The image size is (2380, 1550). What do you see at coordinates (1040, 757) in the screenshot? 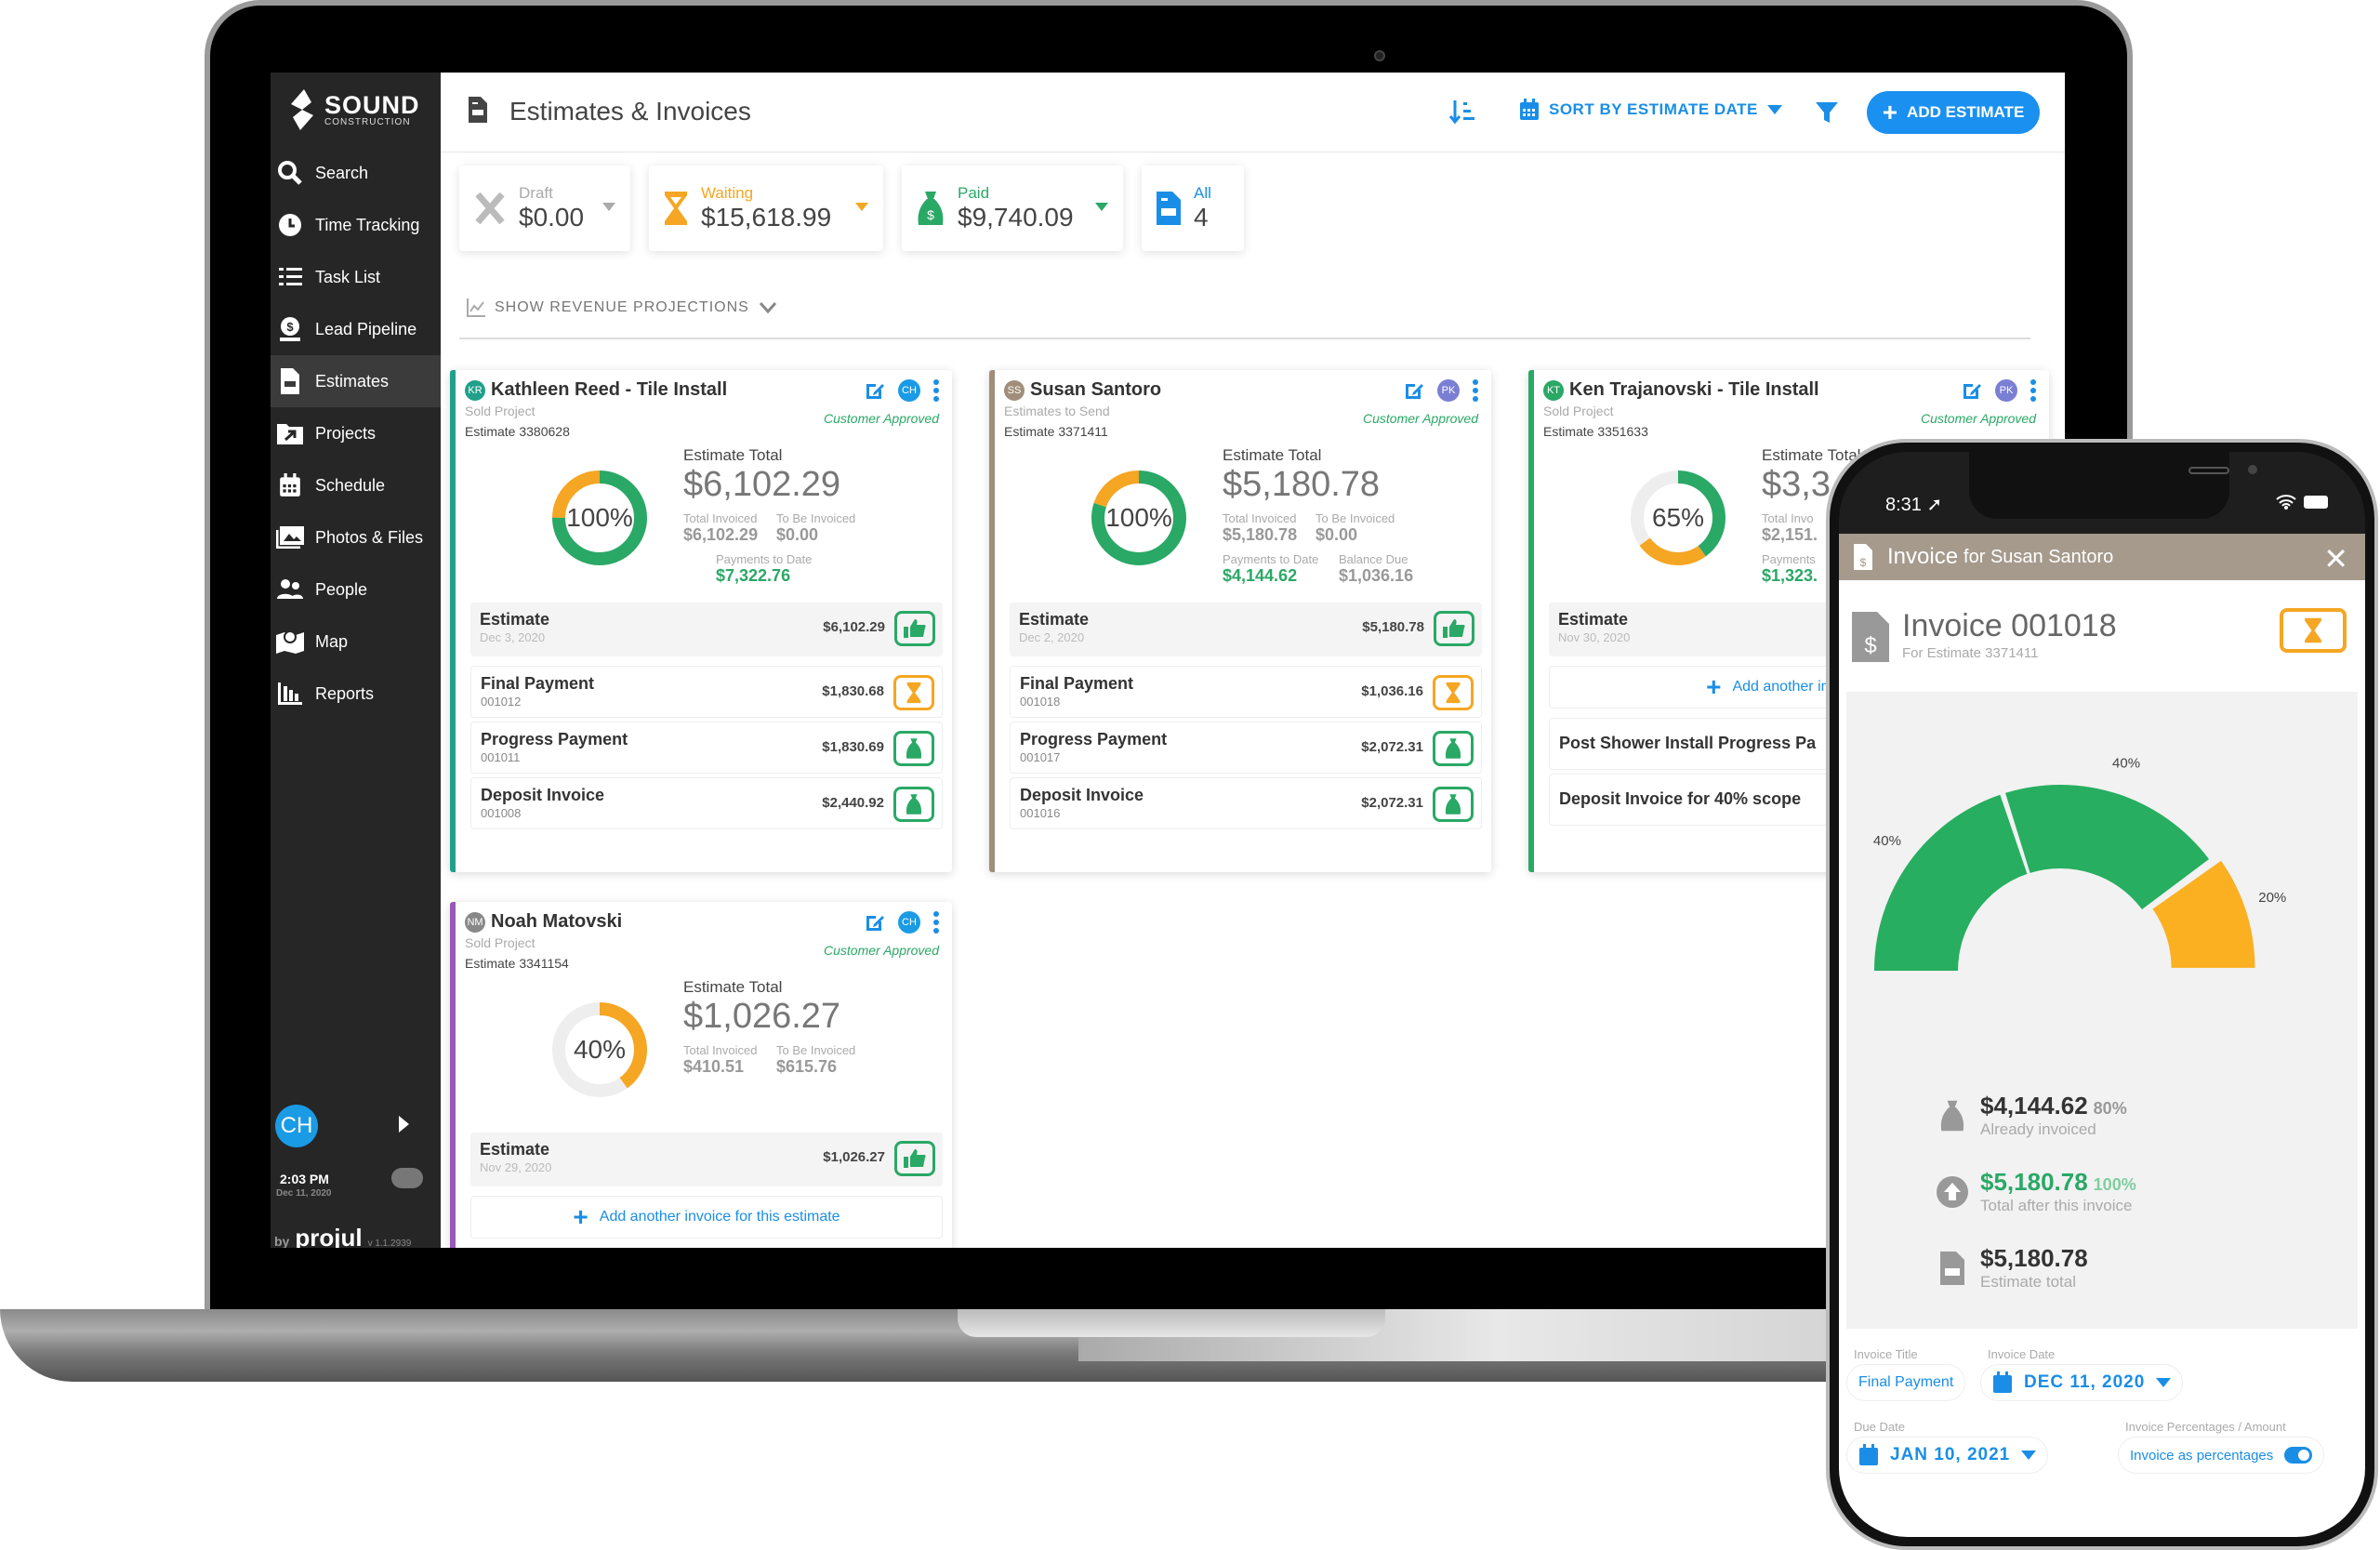
I see `invoice-number: 001017` at bounding box center [1040, 757].